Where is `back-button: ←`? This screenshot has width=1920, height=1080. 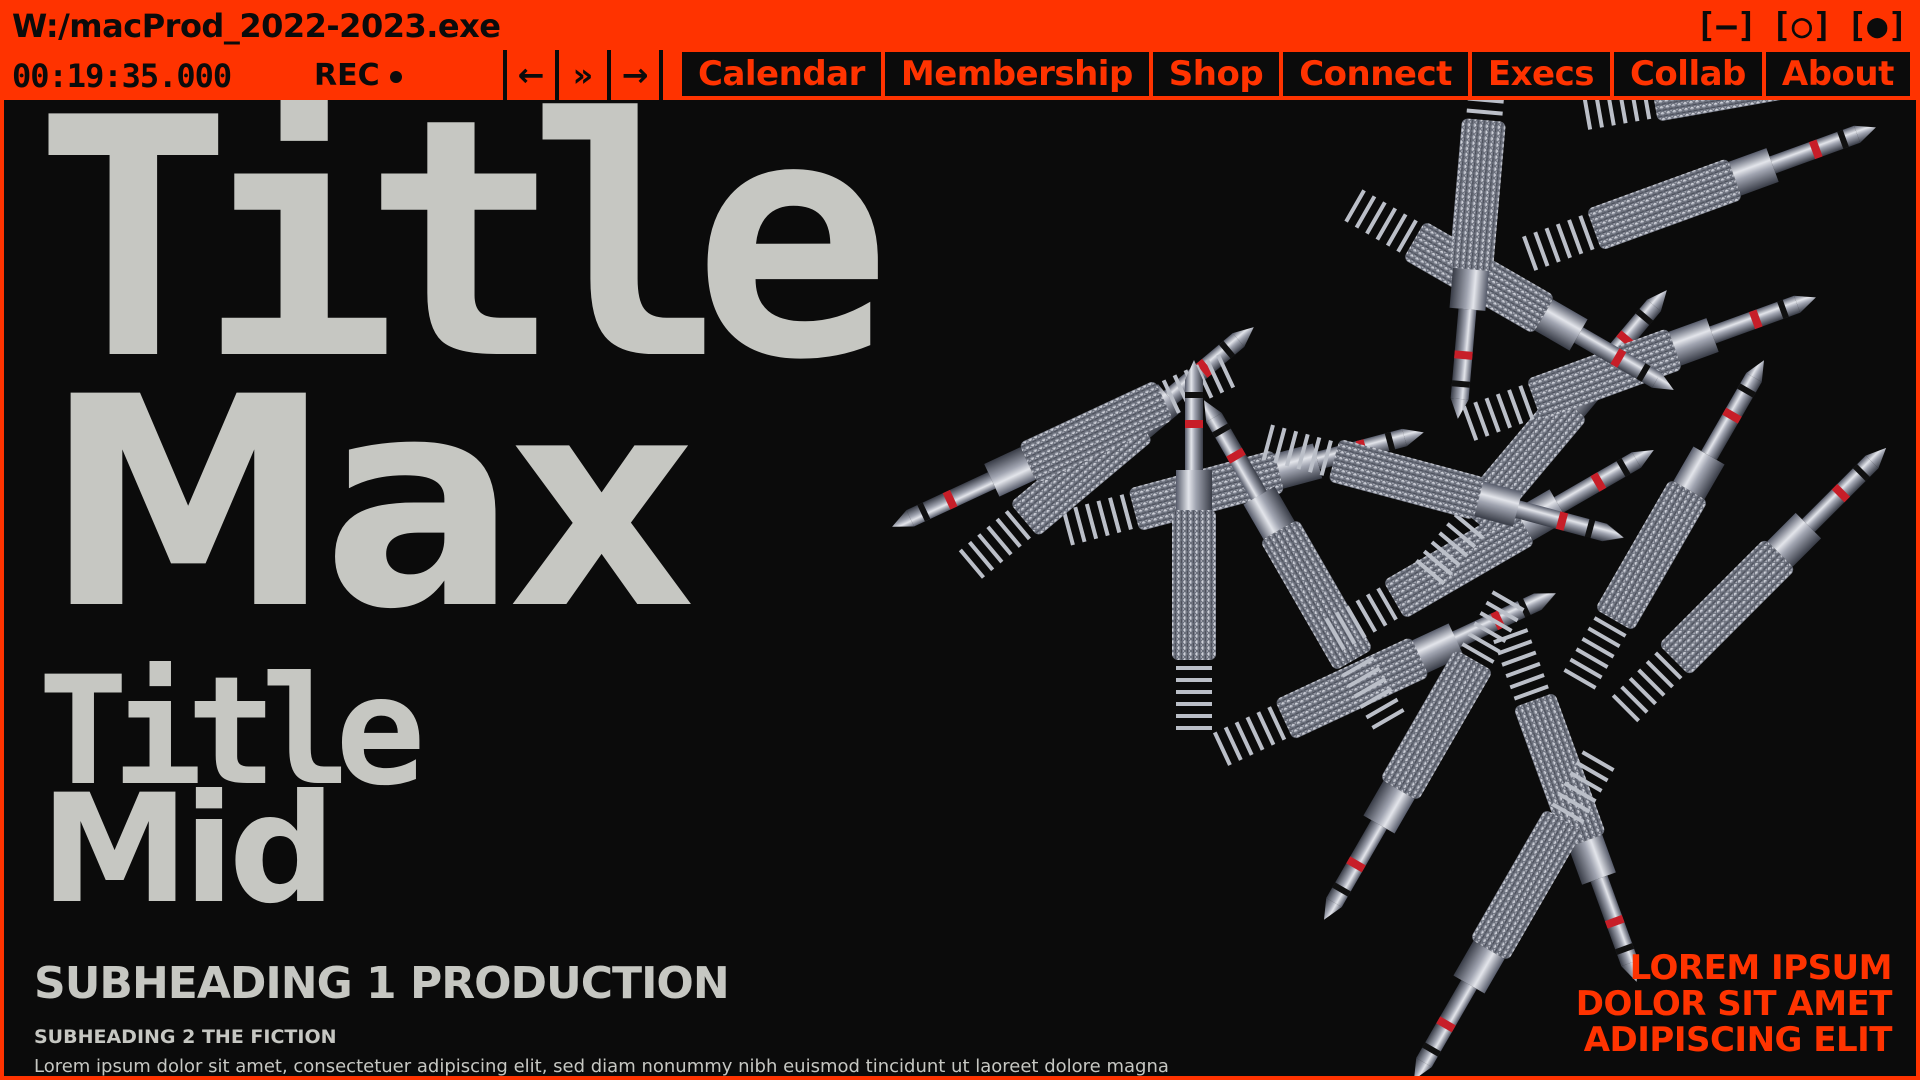
back-button: ← is located at coordinates (529, 75).